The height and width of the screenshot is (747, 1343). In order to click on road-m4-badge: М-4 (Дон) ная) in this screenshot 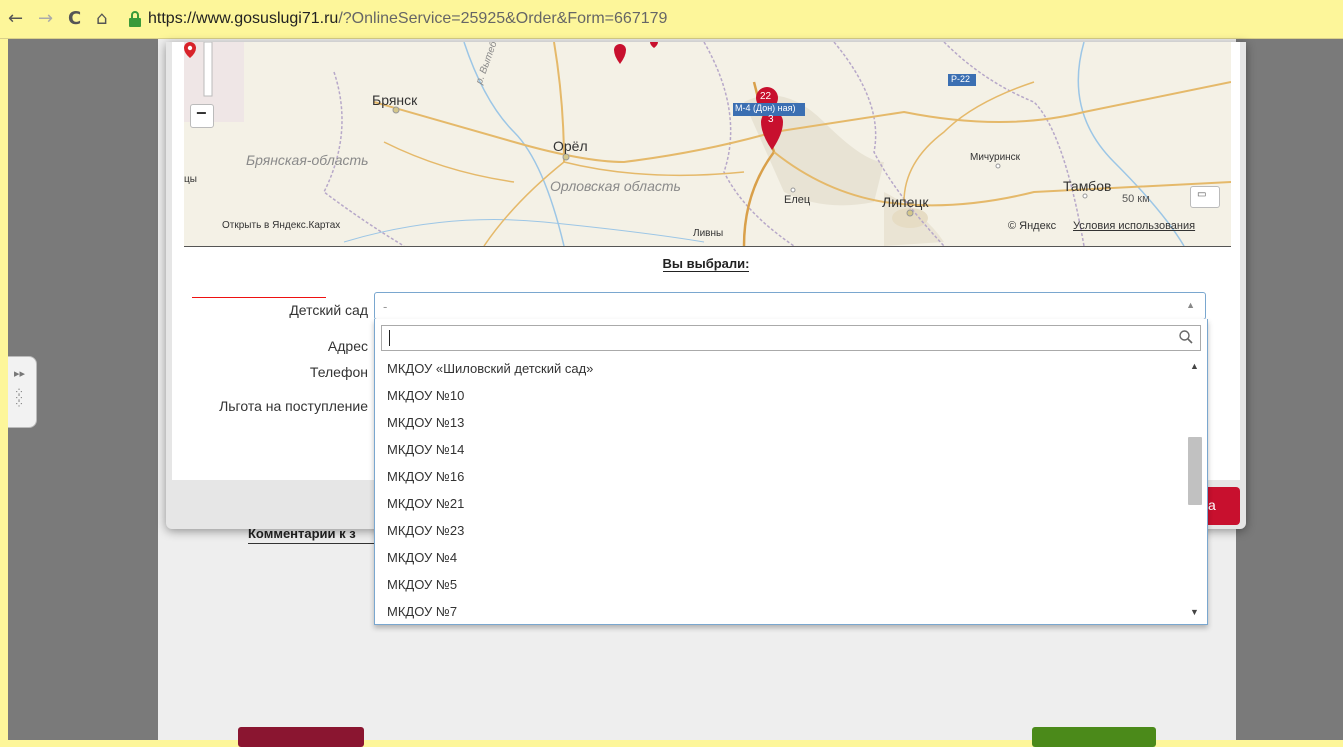, I will do `click(765, 108)`.